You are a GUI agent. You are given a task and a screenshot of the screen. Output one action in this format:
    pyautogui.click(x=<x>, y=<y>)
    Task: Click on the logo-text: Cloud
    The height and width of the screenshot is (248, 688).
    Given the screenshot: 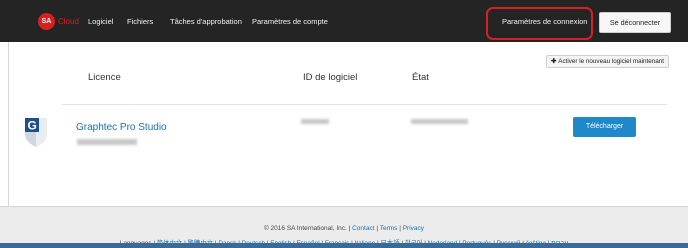 What is the action you would take?
    pyautogui.click(x=68, y=21)
    